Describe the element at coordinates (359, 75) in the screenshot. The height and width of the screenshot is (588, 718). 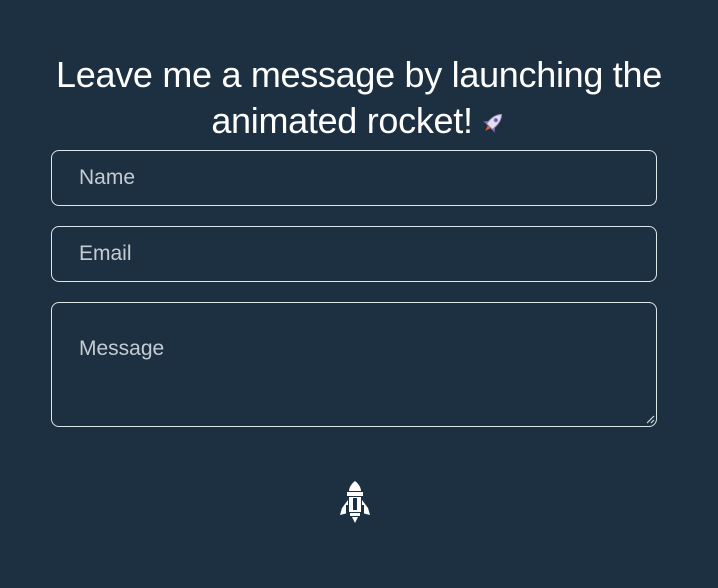
I see `heading-line-1: Leave me a message by launching the` at that location.